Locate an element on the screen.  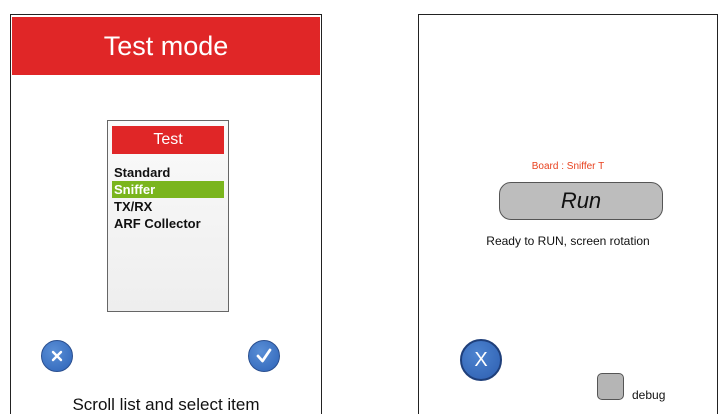
list-item-txrx: TX/RX is located at coordinates (168, 206).